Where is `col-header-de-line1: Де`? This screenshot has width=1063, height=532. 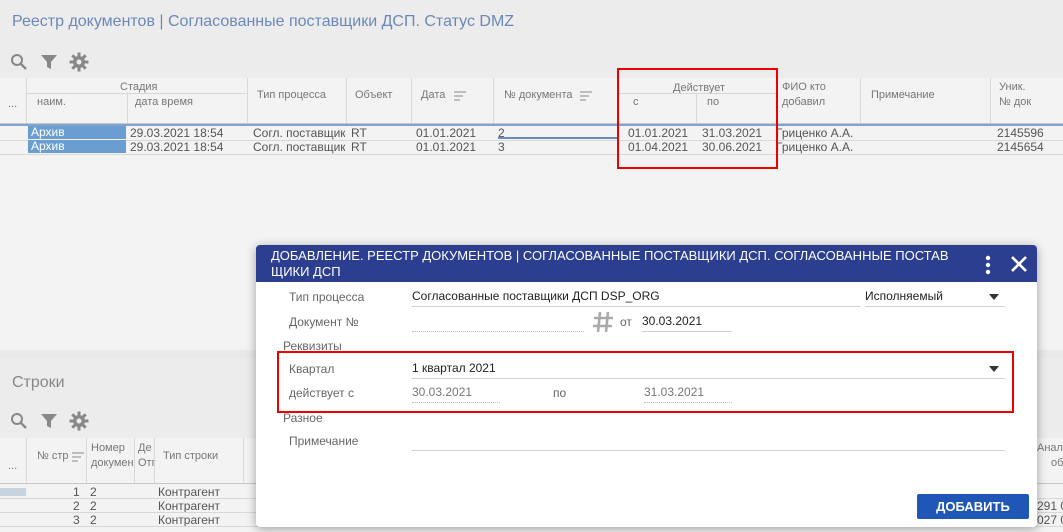
col-header-de-line1: Де is located at coordinates (145, 448).